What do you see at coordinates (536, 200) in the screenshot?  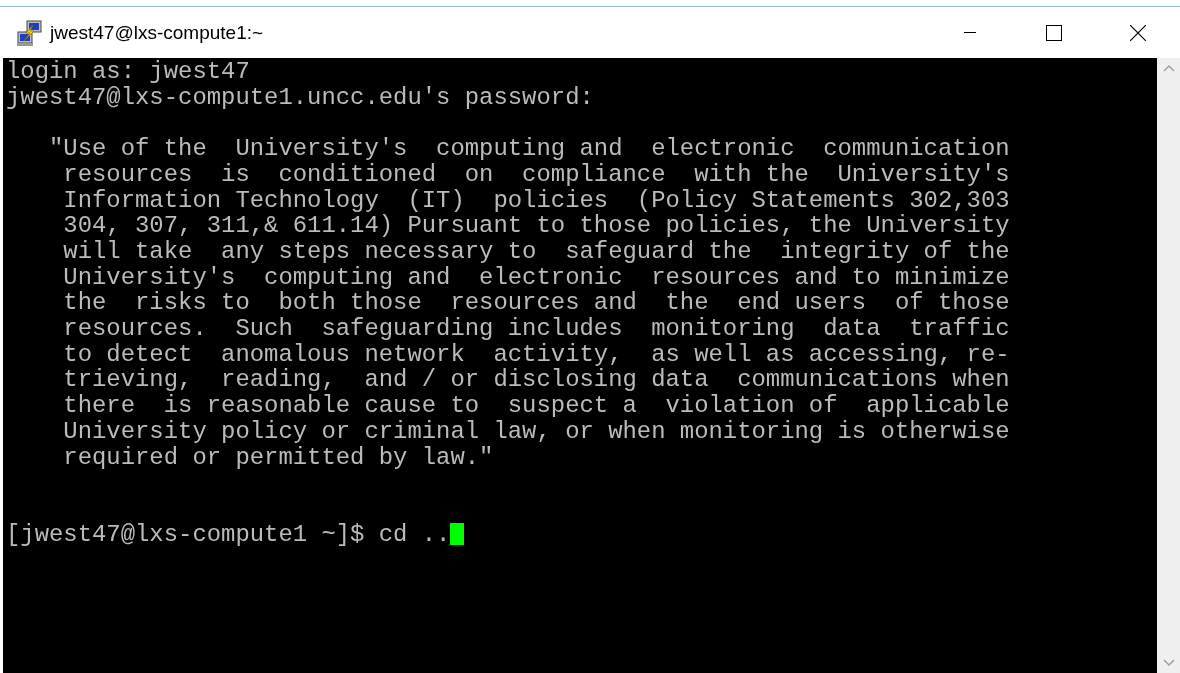 I see `terminal-line: Information Technology (IT) policies (Policy Statements 302,303` at bounding box center [536, 200].